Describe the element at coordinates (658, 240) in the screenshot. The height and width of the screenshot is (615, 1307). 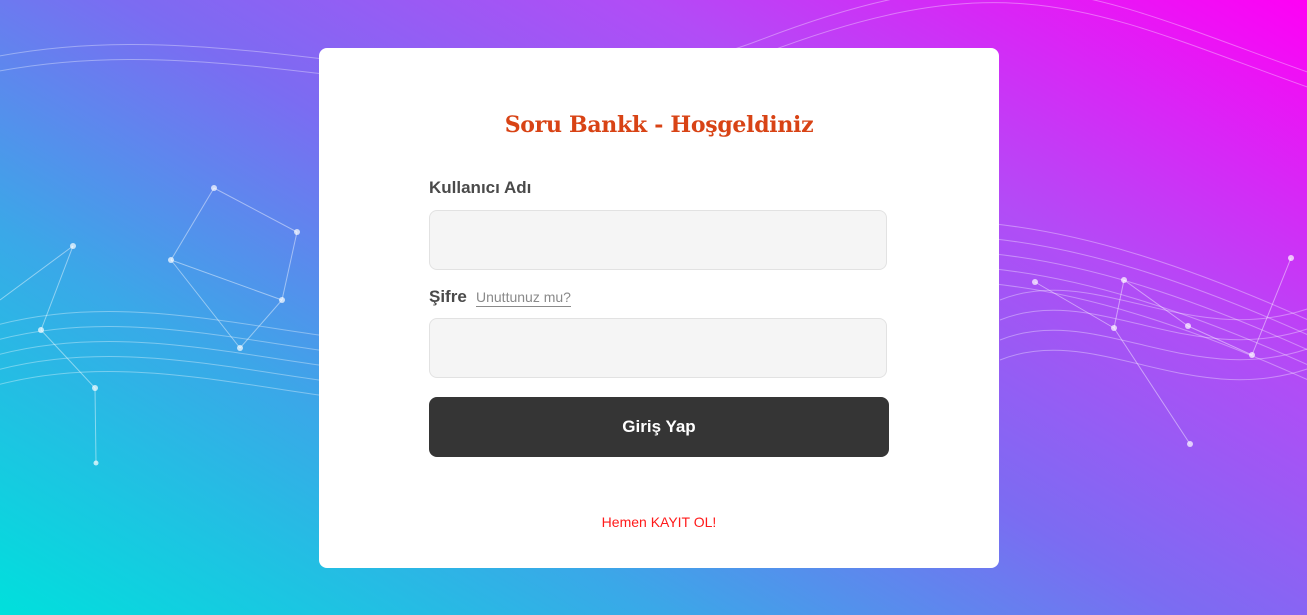
I see `username-input` at that location.